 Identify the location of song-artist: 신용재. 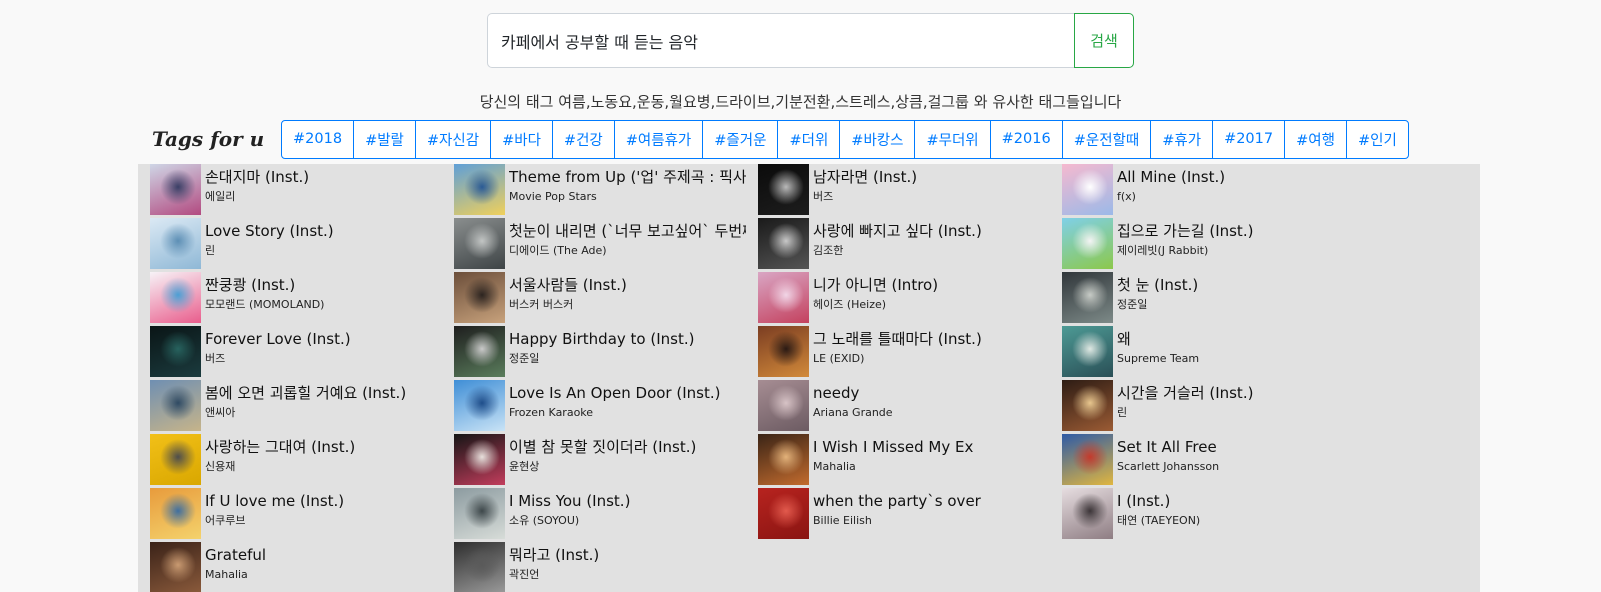
(220, 466).